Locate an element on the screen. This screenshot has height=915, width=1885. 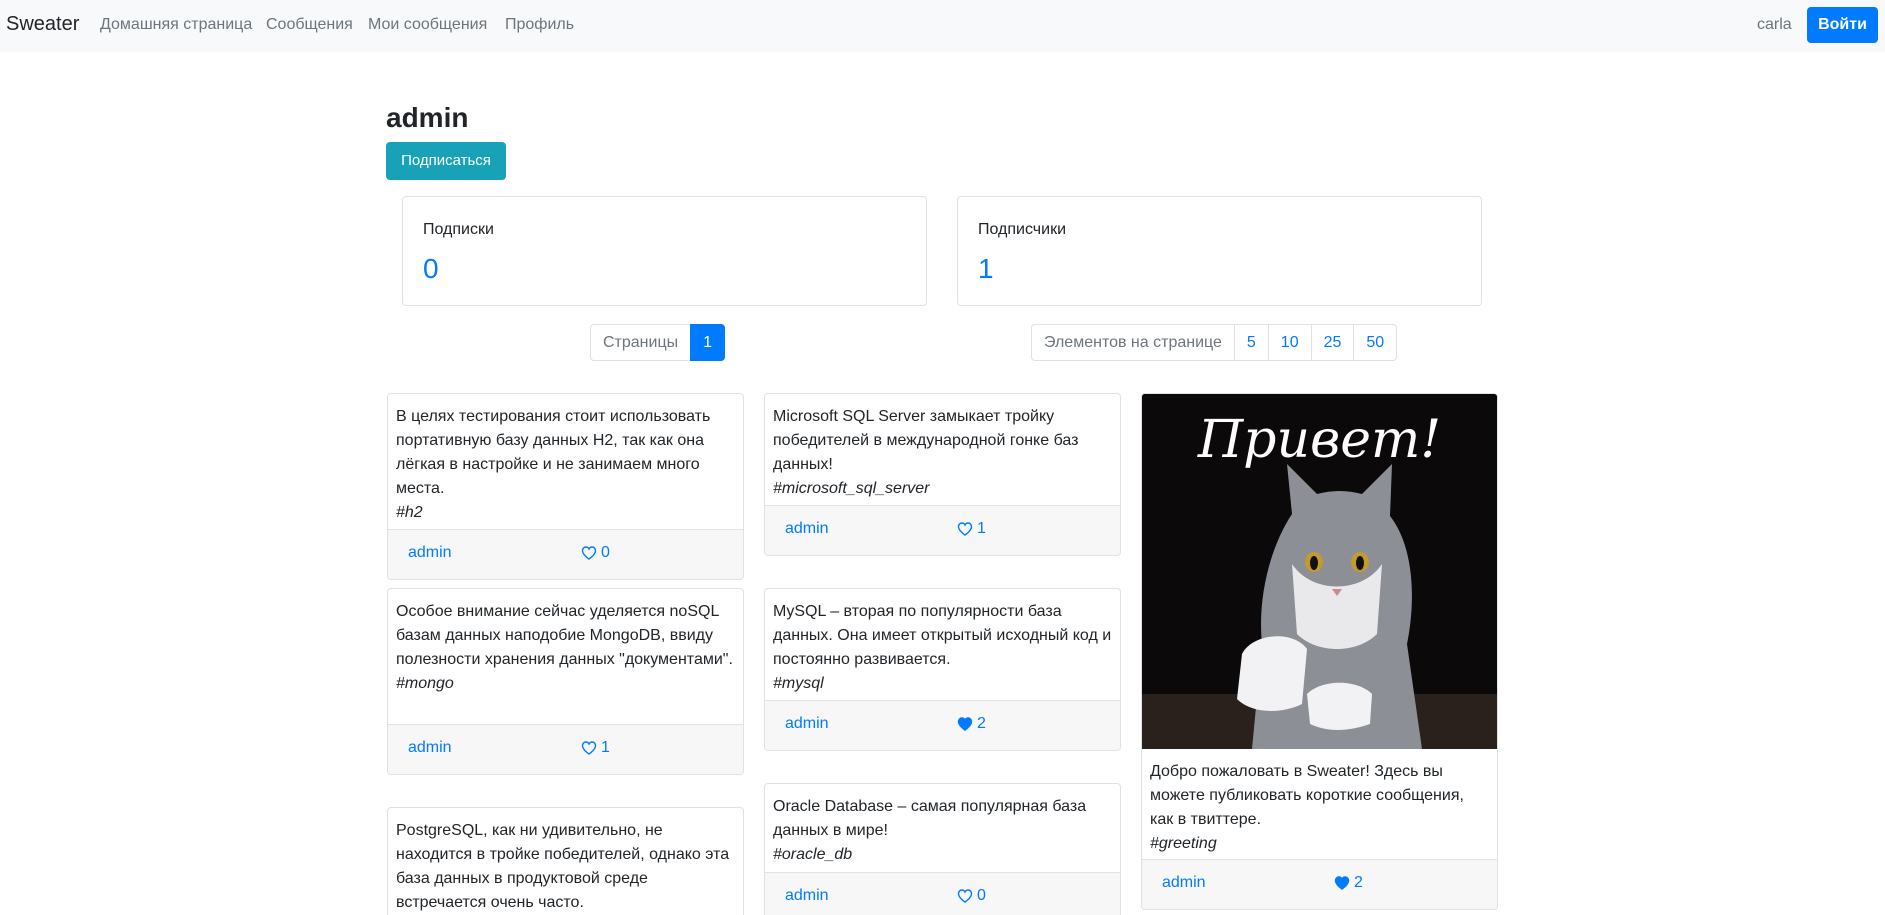
message-tag: #oracle_db is located at coordinates (813, 854).